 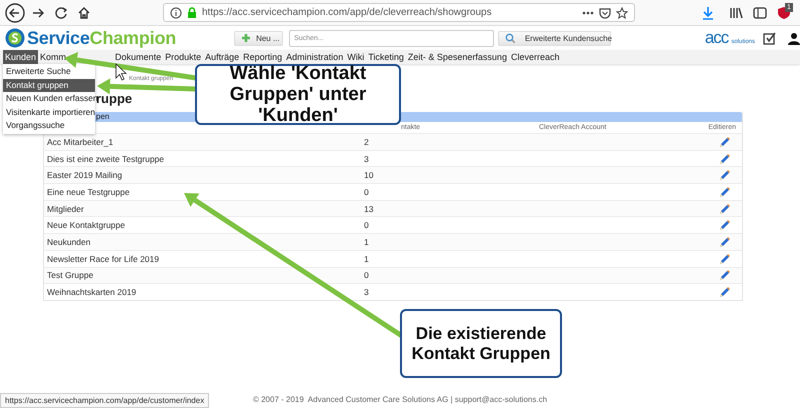 What do you see at coordinates (794, 38) in the screenshot?
I see `user-icon` at bounding box center [794, 38].